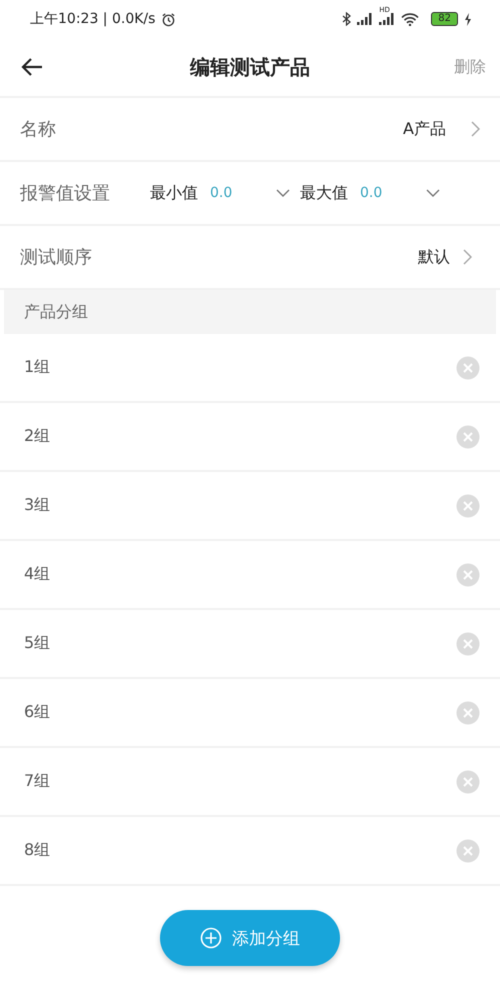  Describe the element at coordinates (324, 193) in the screenshot. I see `max-label: 最大值` at that location.